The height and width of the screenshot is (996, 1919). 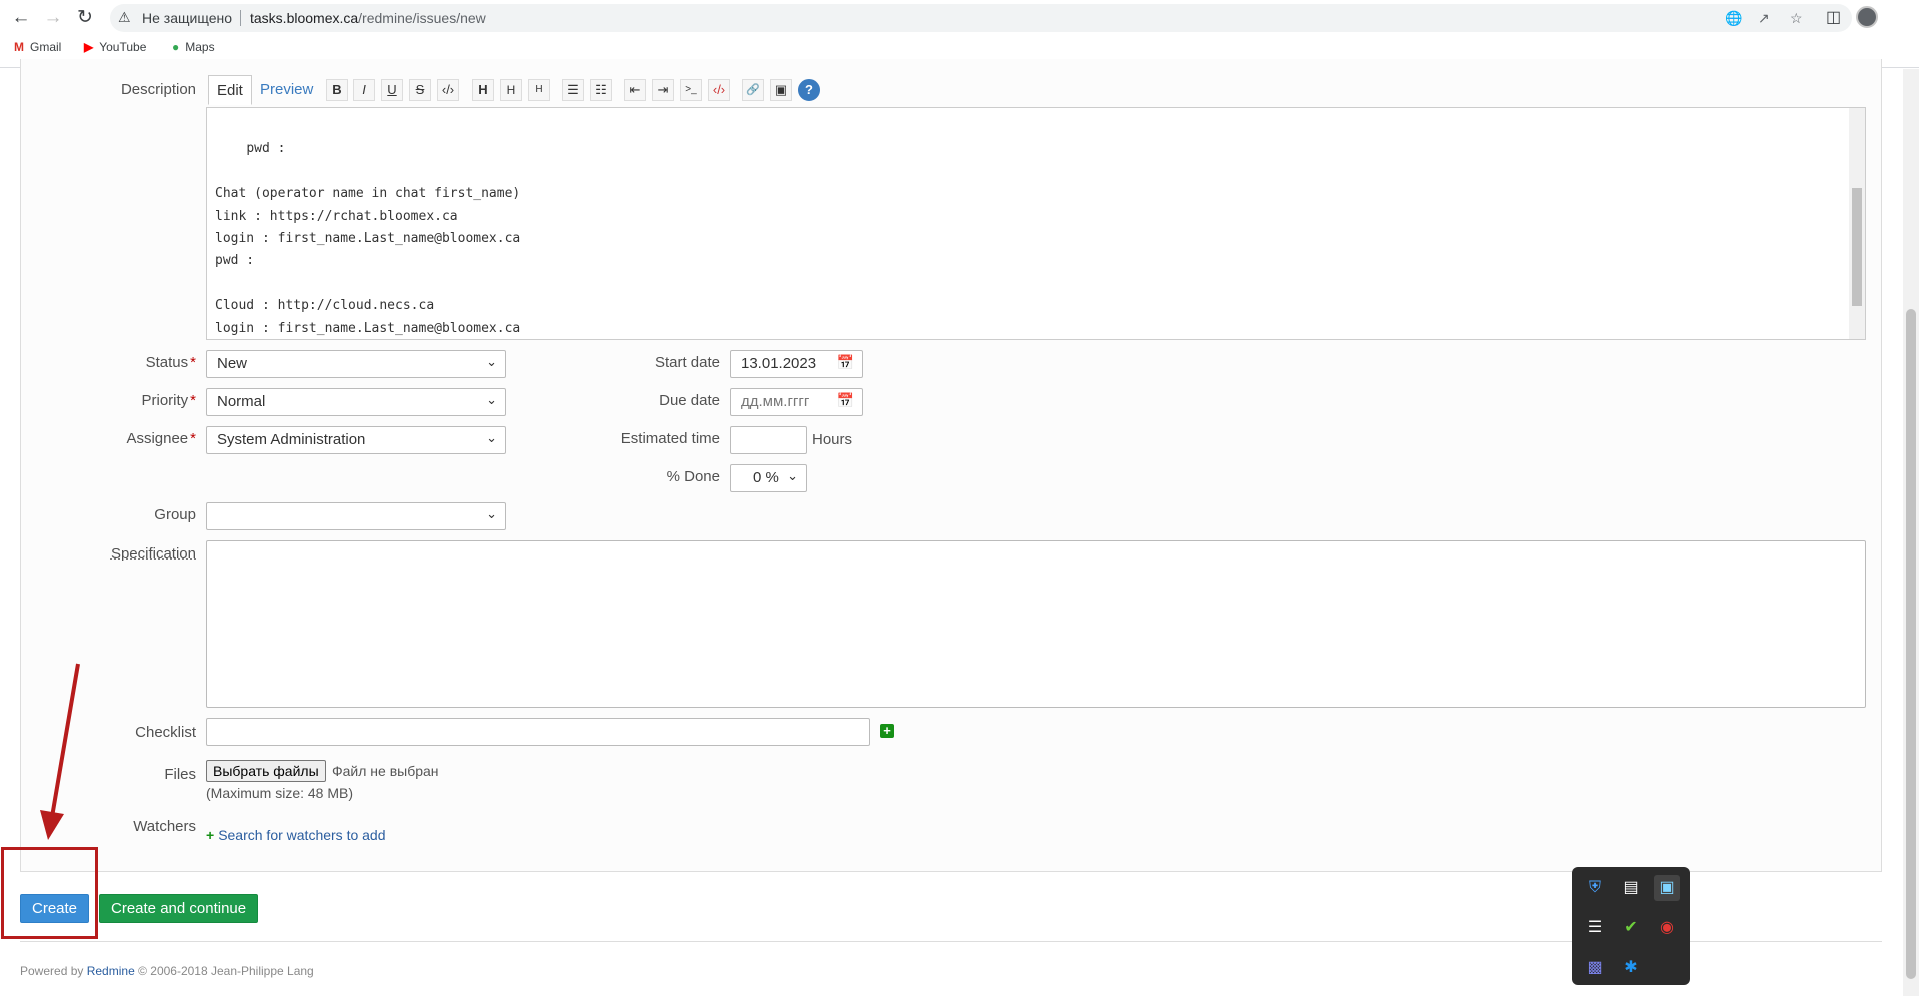 What do you see at coordinates (85, 18) in the screenshot?
I see `reload-icon: ↻` at bounding box center [85, 18].